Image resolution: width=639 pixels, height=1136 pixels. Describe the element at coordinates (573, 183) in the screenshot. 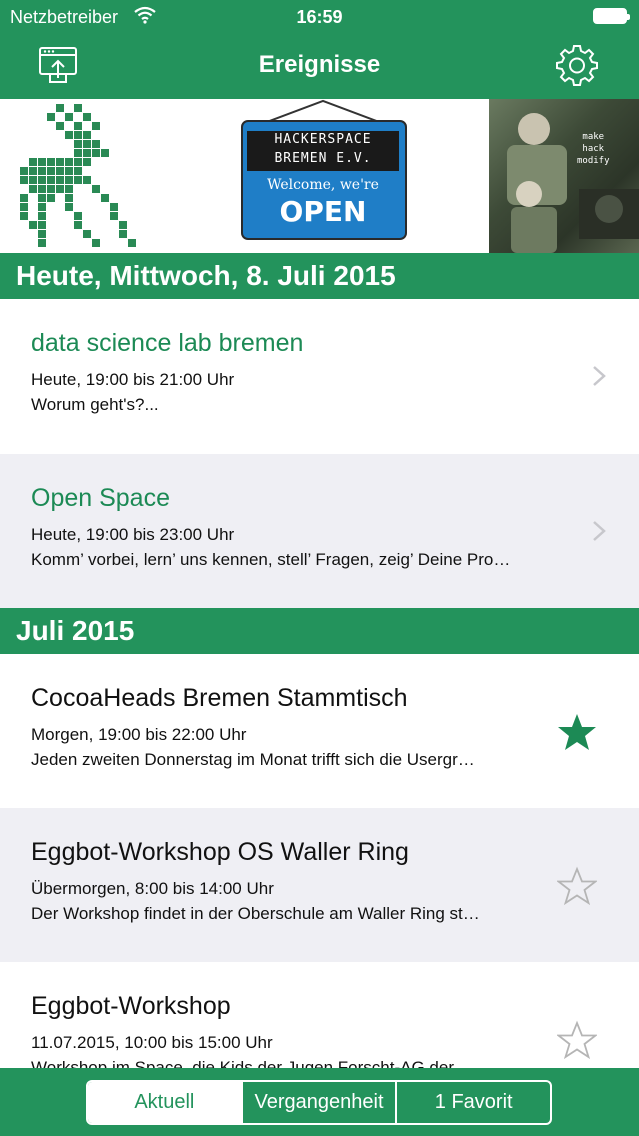

I see `photo-figures` at that location.